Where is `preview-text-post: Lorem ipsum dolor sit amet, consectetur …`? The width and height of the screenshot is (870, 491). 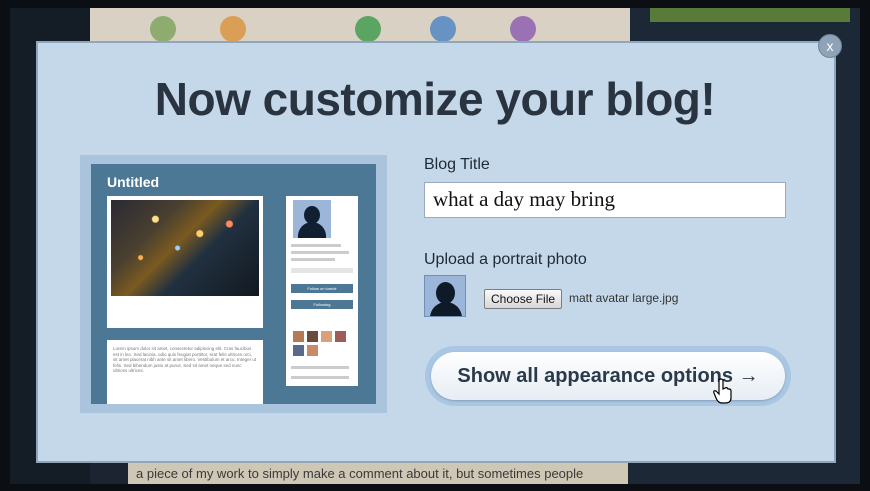
preview-text-post: Lorem ipsum dolor sit amet, consectetur … is located at coordinates (185, 372).